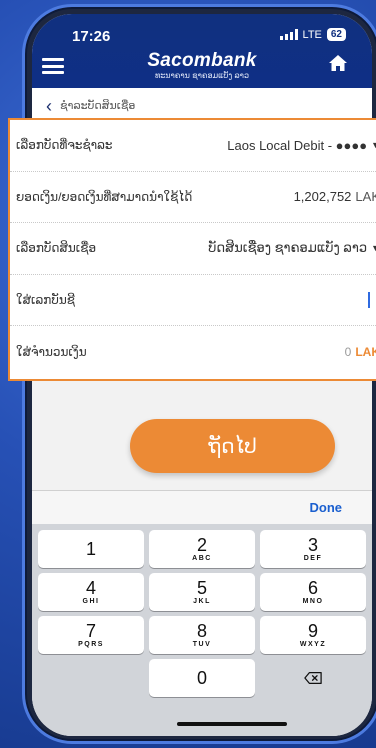  What do you see at coordinates (51, 351) in the screenshot?
I see `amount-label: ໃສ່ຈໍານວນເງິນ` at bounding box center [51, 351].